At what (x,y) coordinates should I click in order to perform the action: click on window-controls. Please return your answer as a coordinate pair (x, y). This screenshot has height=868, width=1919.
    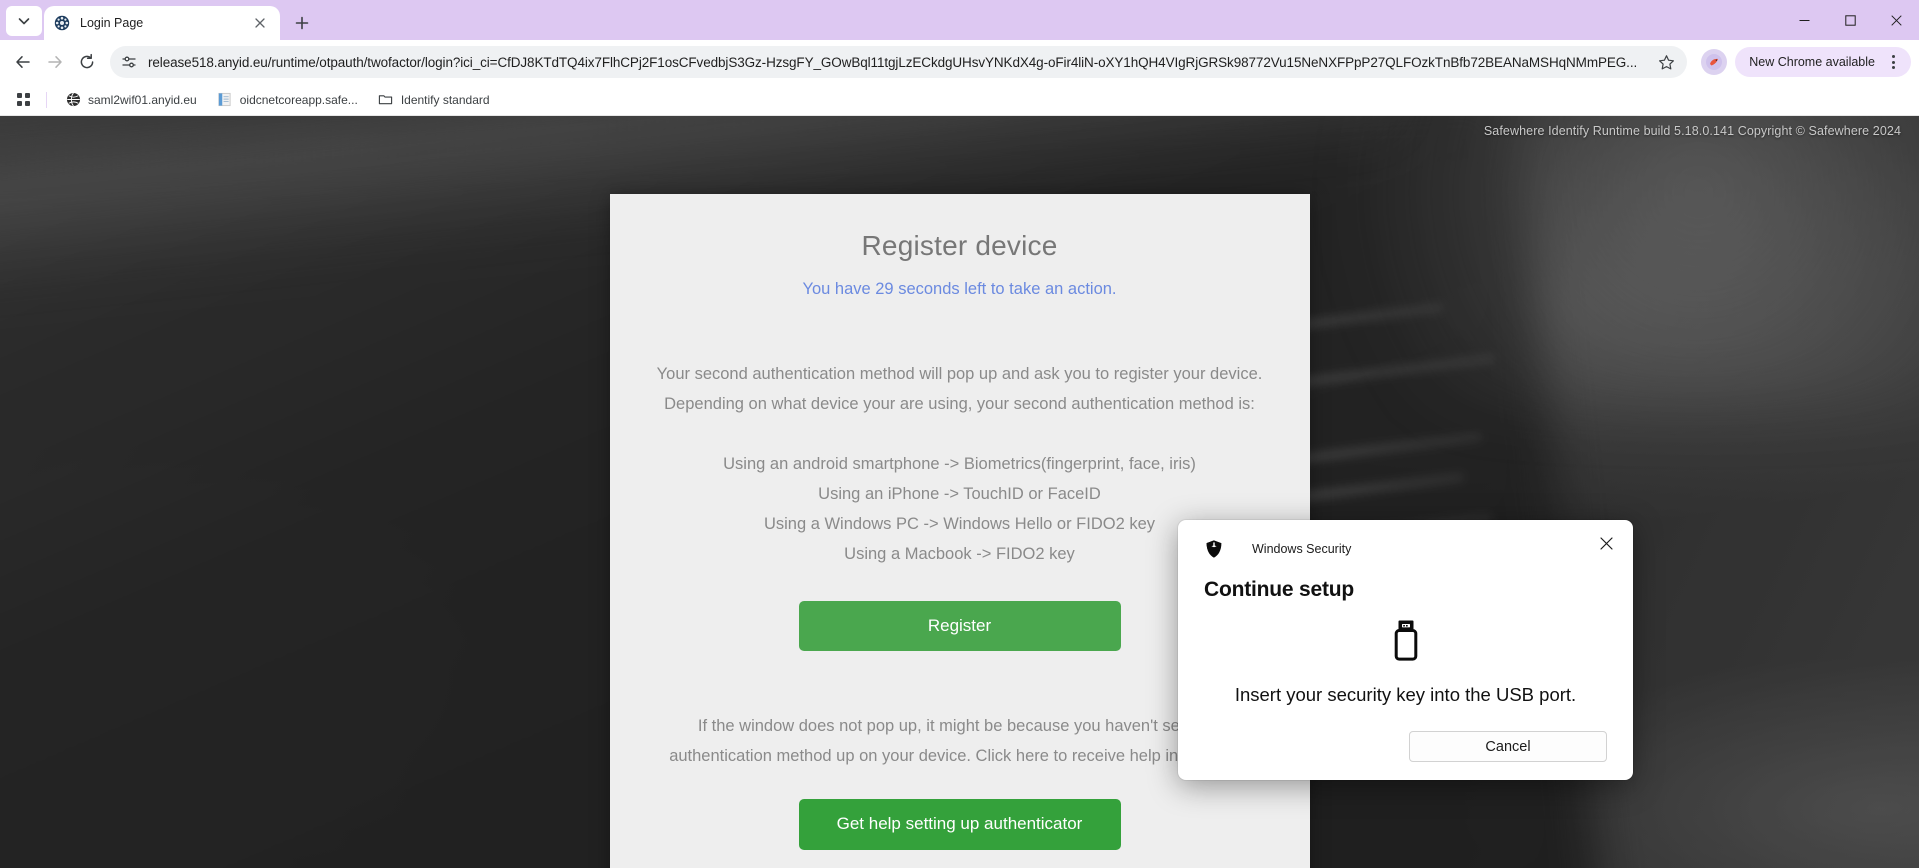
    Looking at the image, I should click on (1850, 20).